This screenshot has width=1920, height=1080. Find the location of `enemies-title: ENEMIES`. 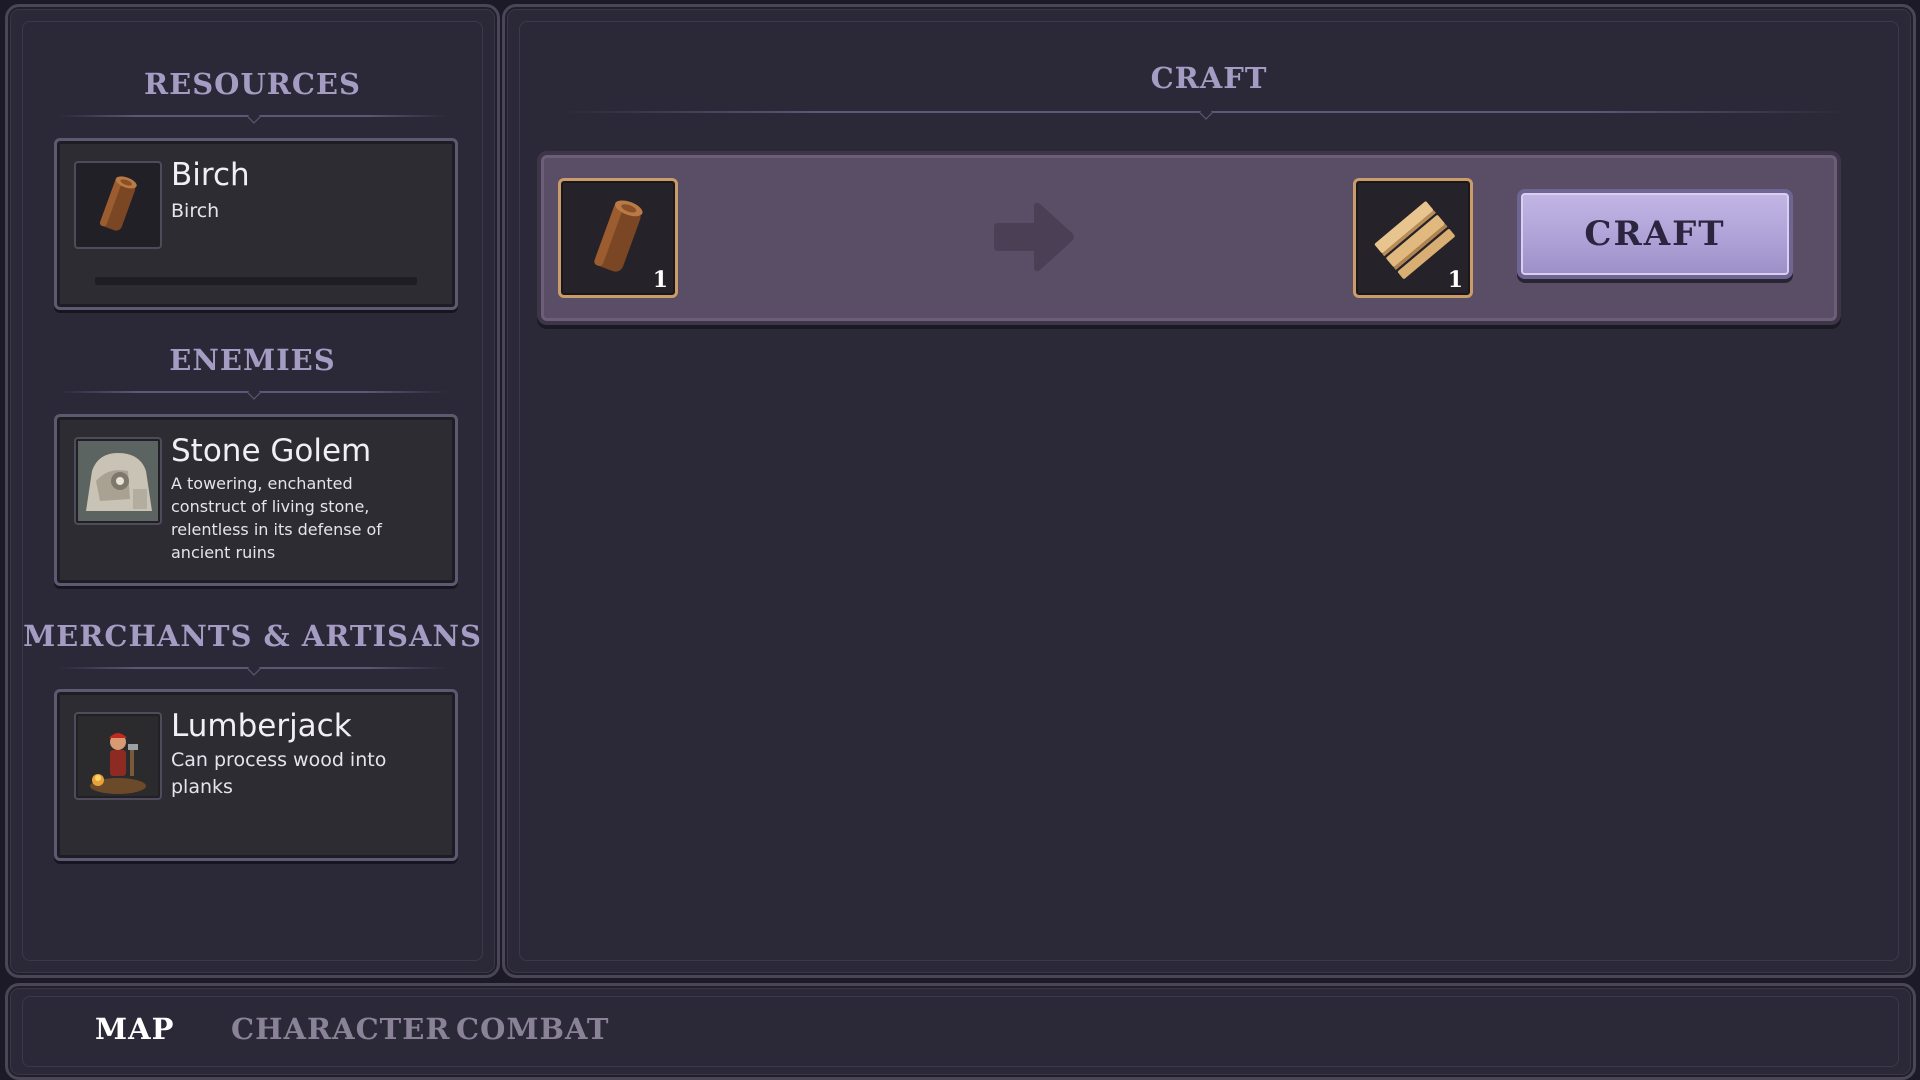

enemies-title: ENEMIES is located at coordinates (252, 360).